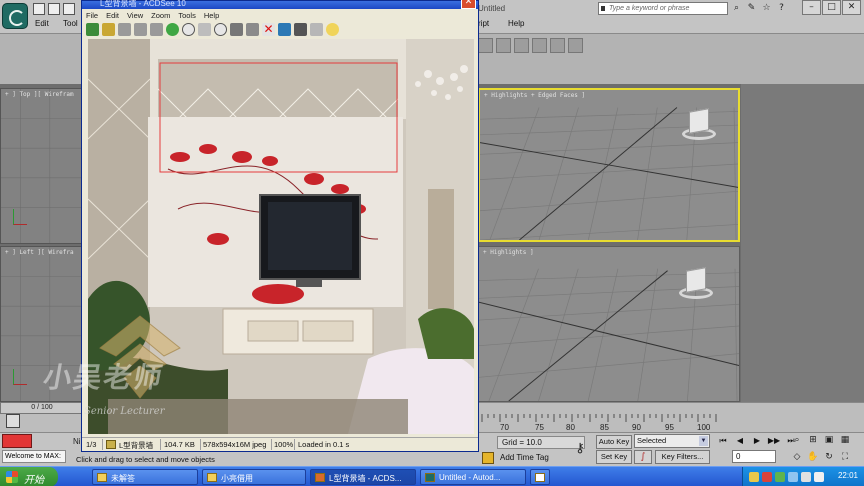 Image resolution: width=864 pixels, height=486 pixels. Describe the element at coordinates (488, 458) in the screenshot. I see `time-tag-icon` at that location.